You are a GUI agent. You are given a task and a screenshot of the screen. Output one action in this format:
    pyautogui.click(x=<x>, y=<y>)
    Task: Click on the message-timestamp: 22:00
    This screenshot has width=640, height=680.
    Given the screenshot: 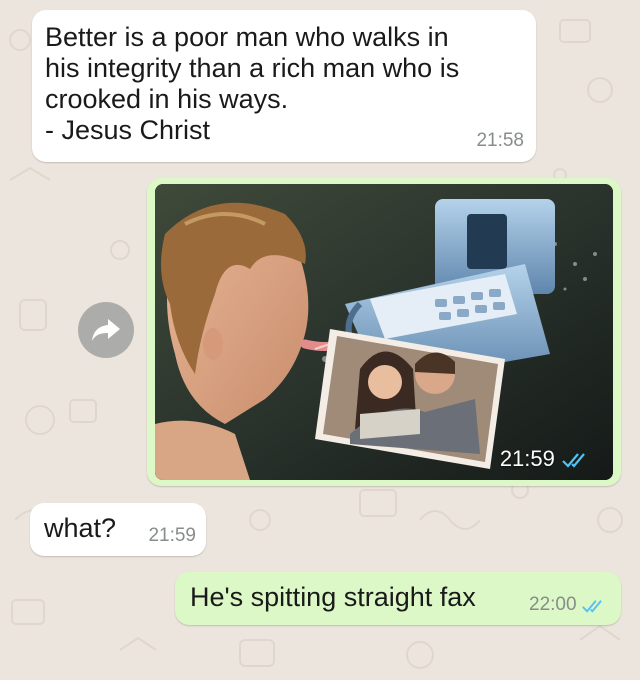 What is the action you would take?
    pyautogui.click(x=569, y=605)
    